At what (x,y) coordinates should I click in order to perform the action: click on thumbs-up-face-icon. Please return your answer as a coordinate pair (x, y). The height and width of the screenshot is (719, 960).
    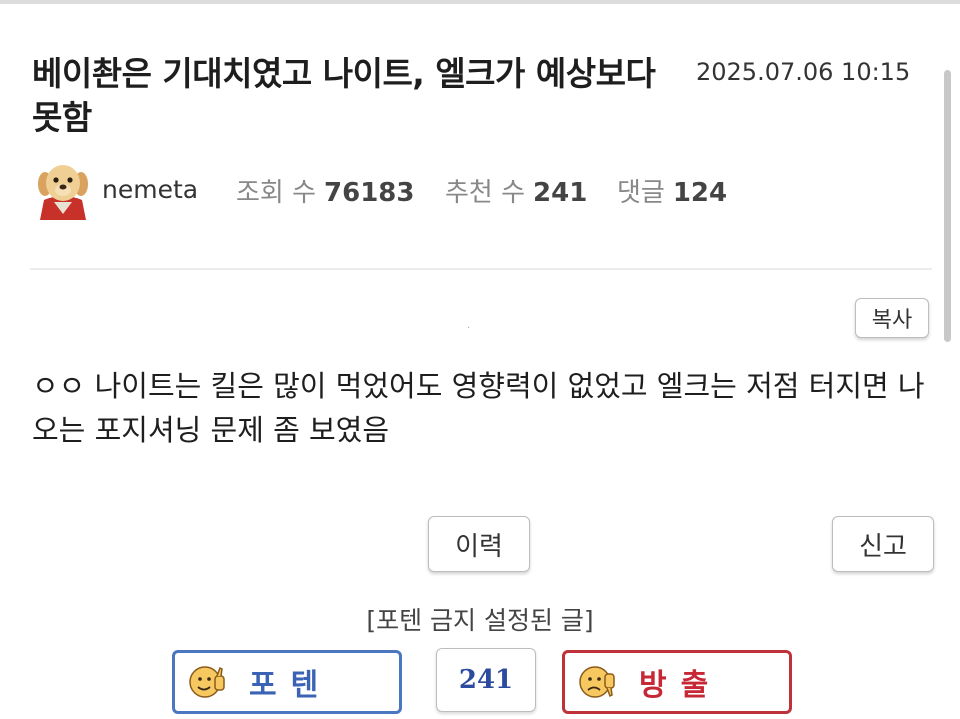
    Looking at the image, I should click on (207, 682).